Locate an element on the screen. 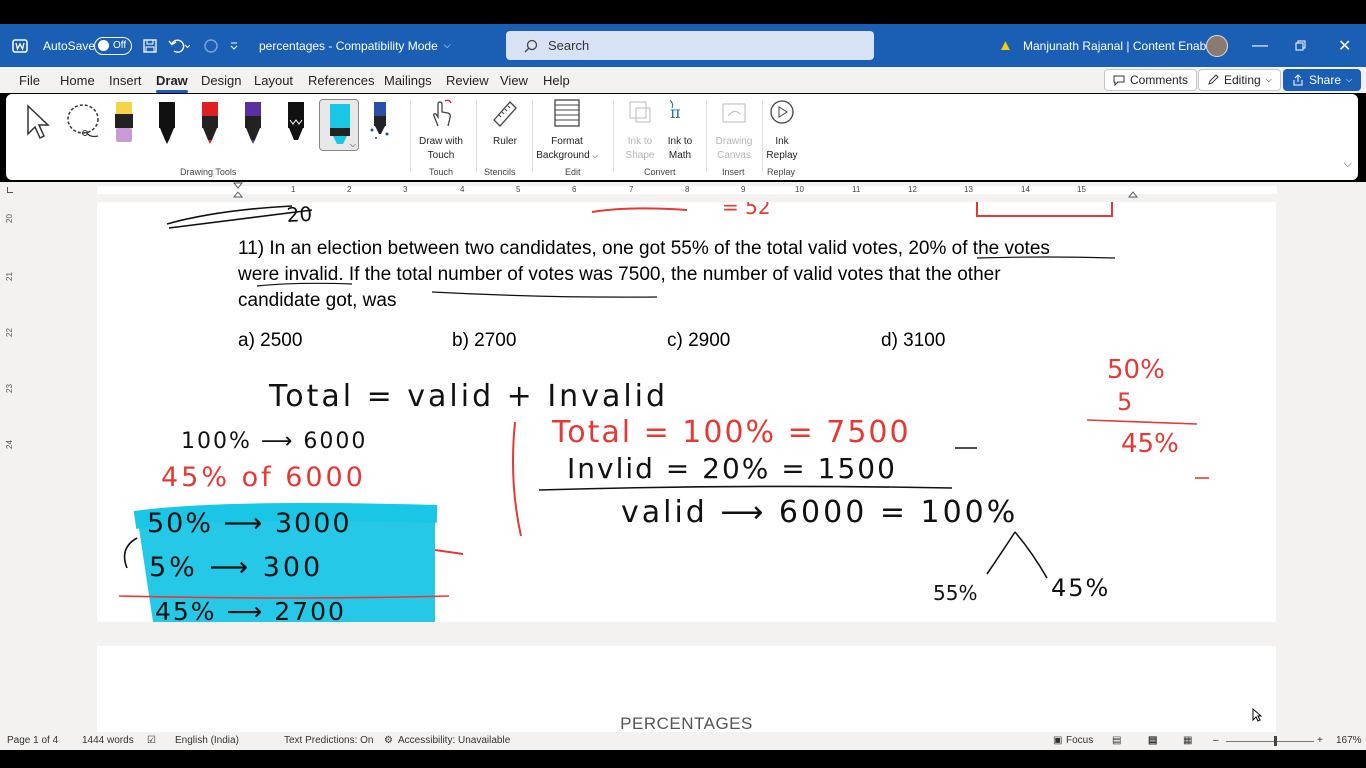 This screenshot has width=1366, height=768. web-layout-icon: ▦ is located at coordinates (1187, 740).